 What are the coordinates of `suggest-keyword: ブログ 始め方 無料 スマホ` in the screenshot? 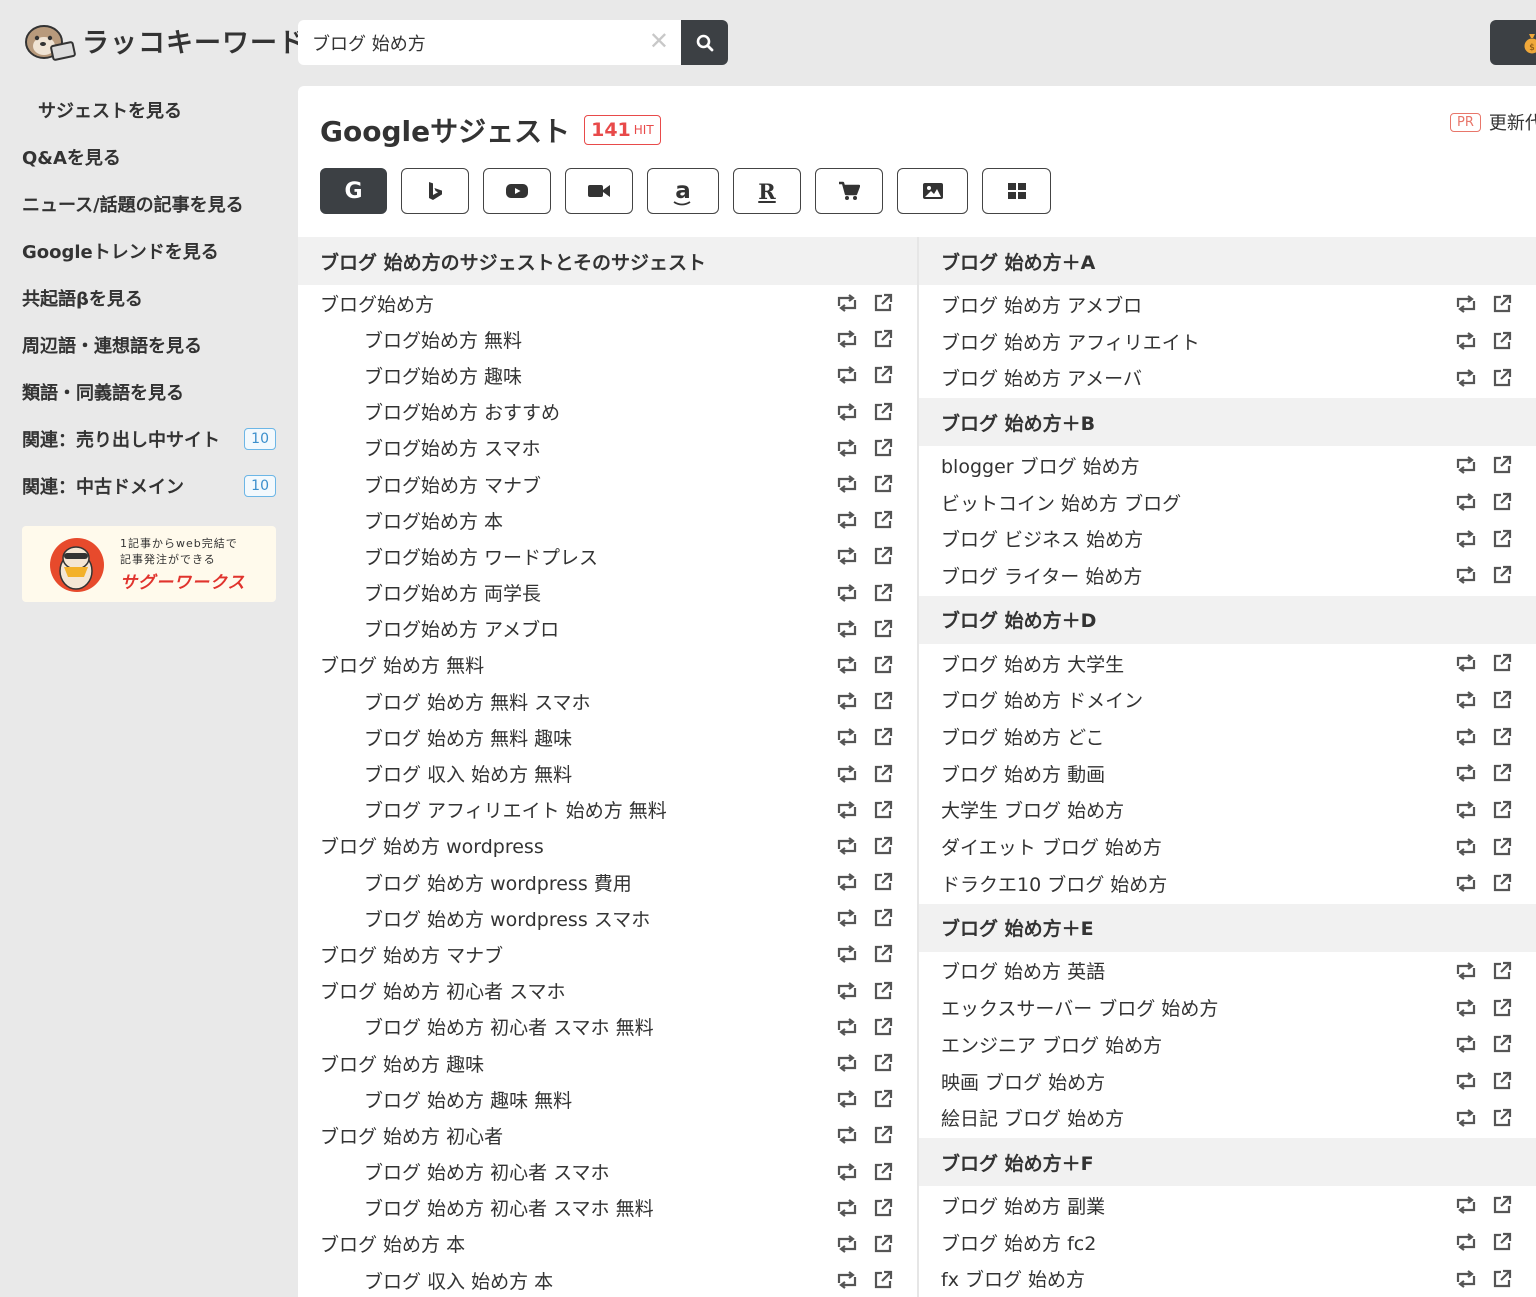 It's located at (477, 701).